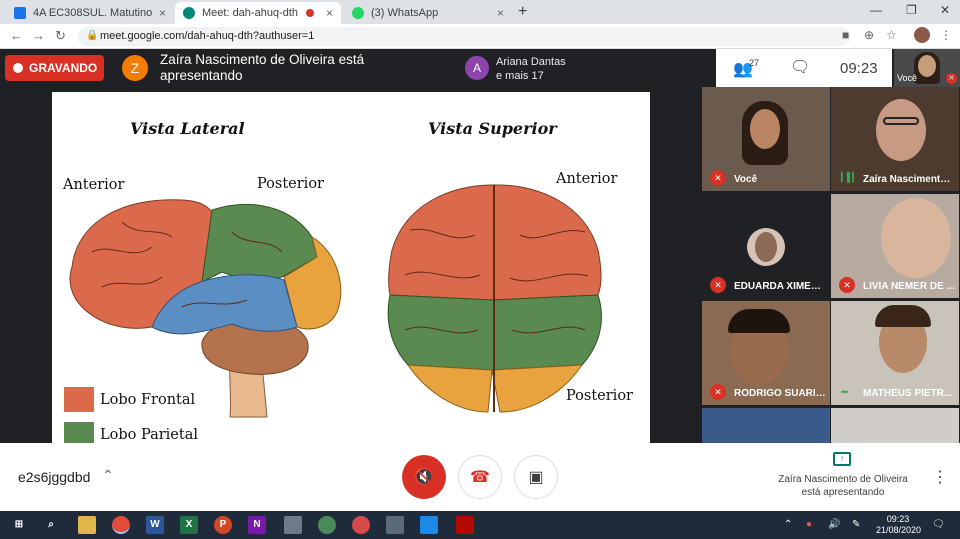 This screenshot has width=960, height=539. I want to click on label-posterior-lateral: Posterior, so click(290, 184).